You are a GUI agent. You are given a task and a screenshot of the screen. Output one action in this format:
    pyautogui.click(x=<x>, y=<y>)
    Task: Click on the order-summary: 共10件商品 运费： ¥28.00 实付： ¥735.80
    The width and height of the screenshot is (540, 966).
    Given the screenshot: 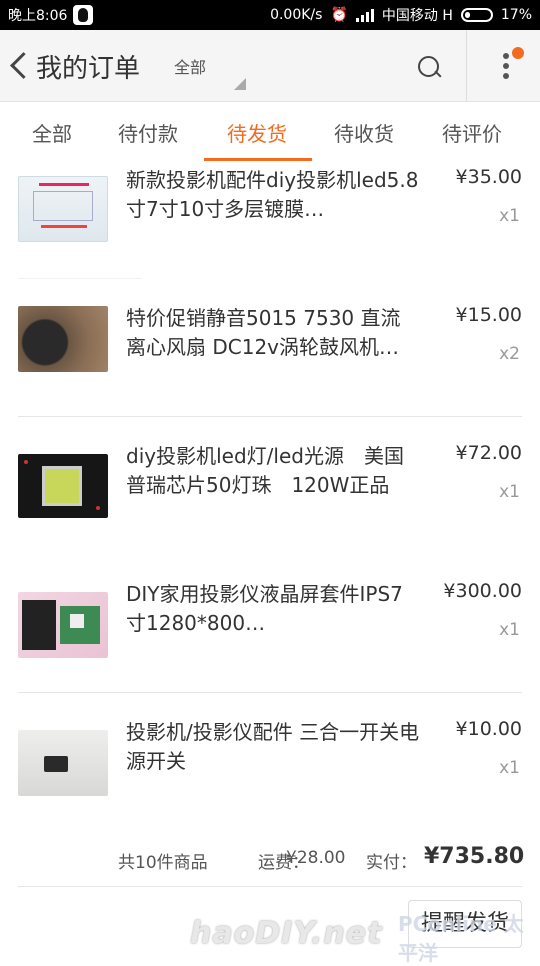 What is the action you would take?
    pyautogui.click(x=270, y=860)
    